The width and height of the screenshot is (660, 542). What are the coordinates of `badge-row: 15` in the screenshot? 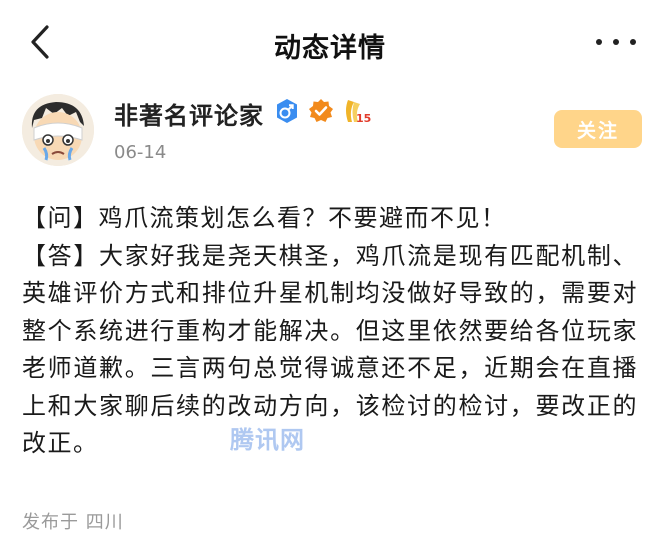 It's located at (328, 111).